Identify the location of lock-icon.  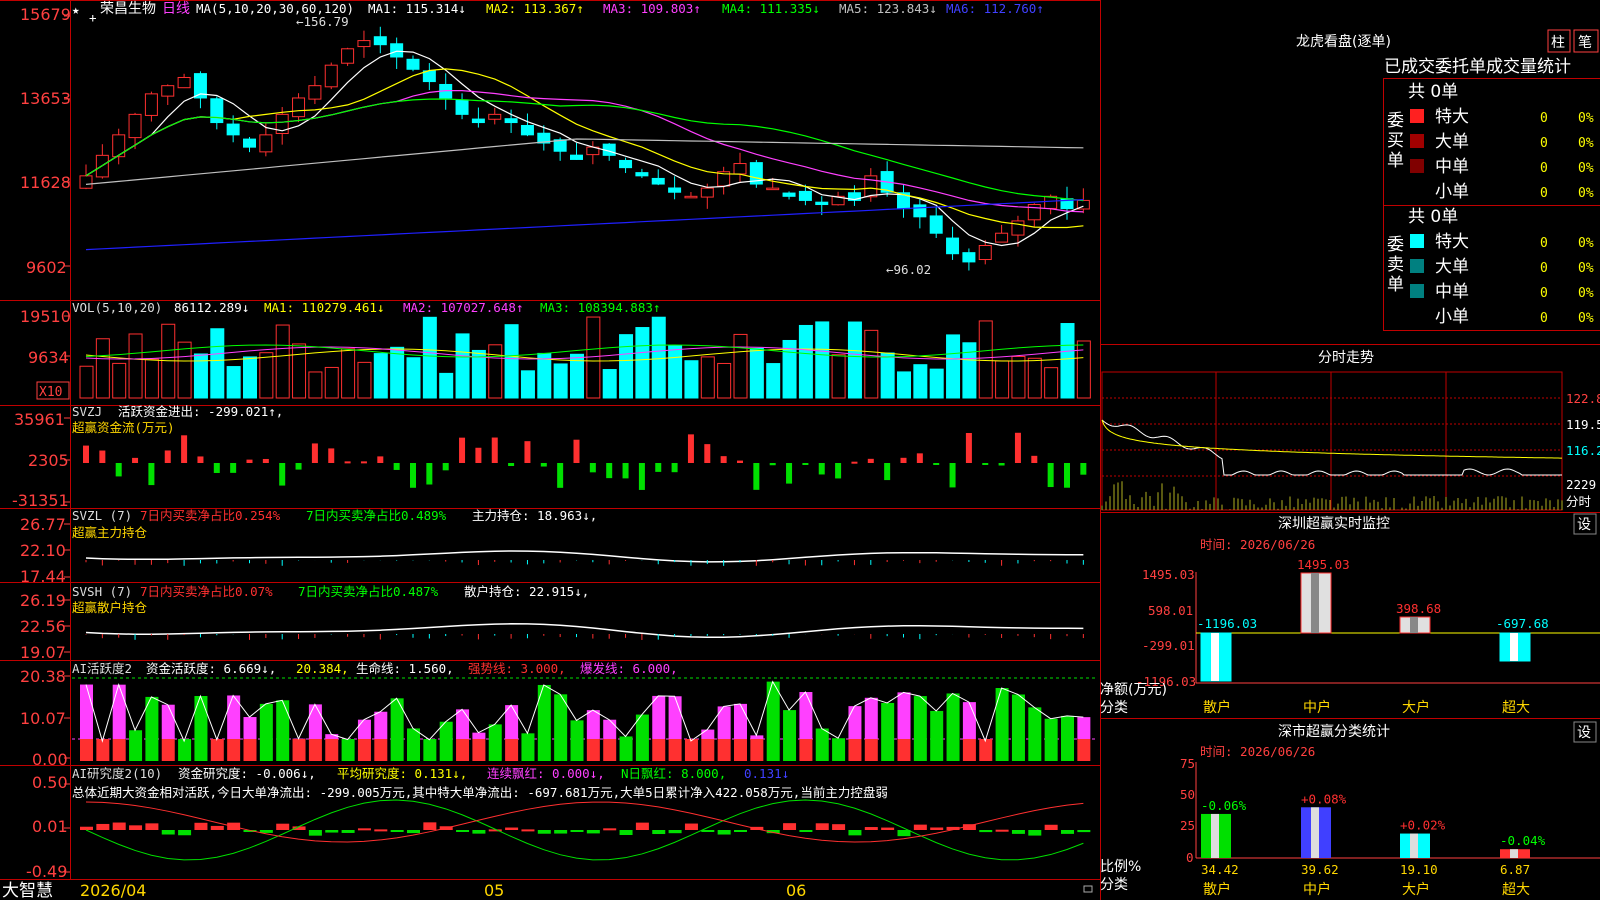
(1088, 889).